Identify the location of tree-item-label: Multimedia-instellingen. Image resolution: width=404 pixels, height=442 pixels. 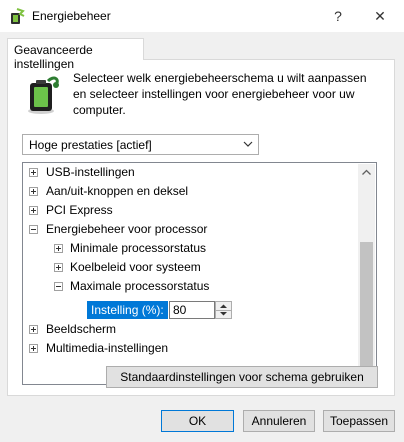
(107, 348).